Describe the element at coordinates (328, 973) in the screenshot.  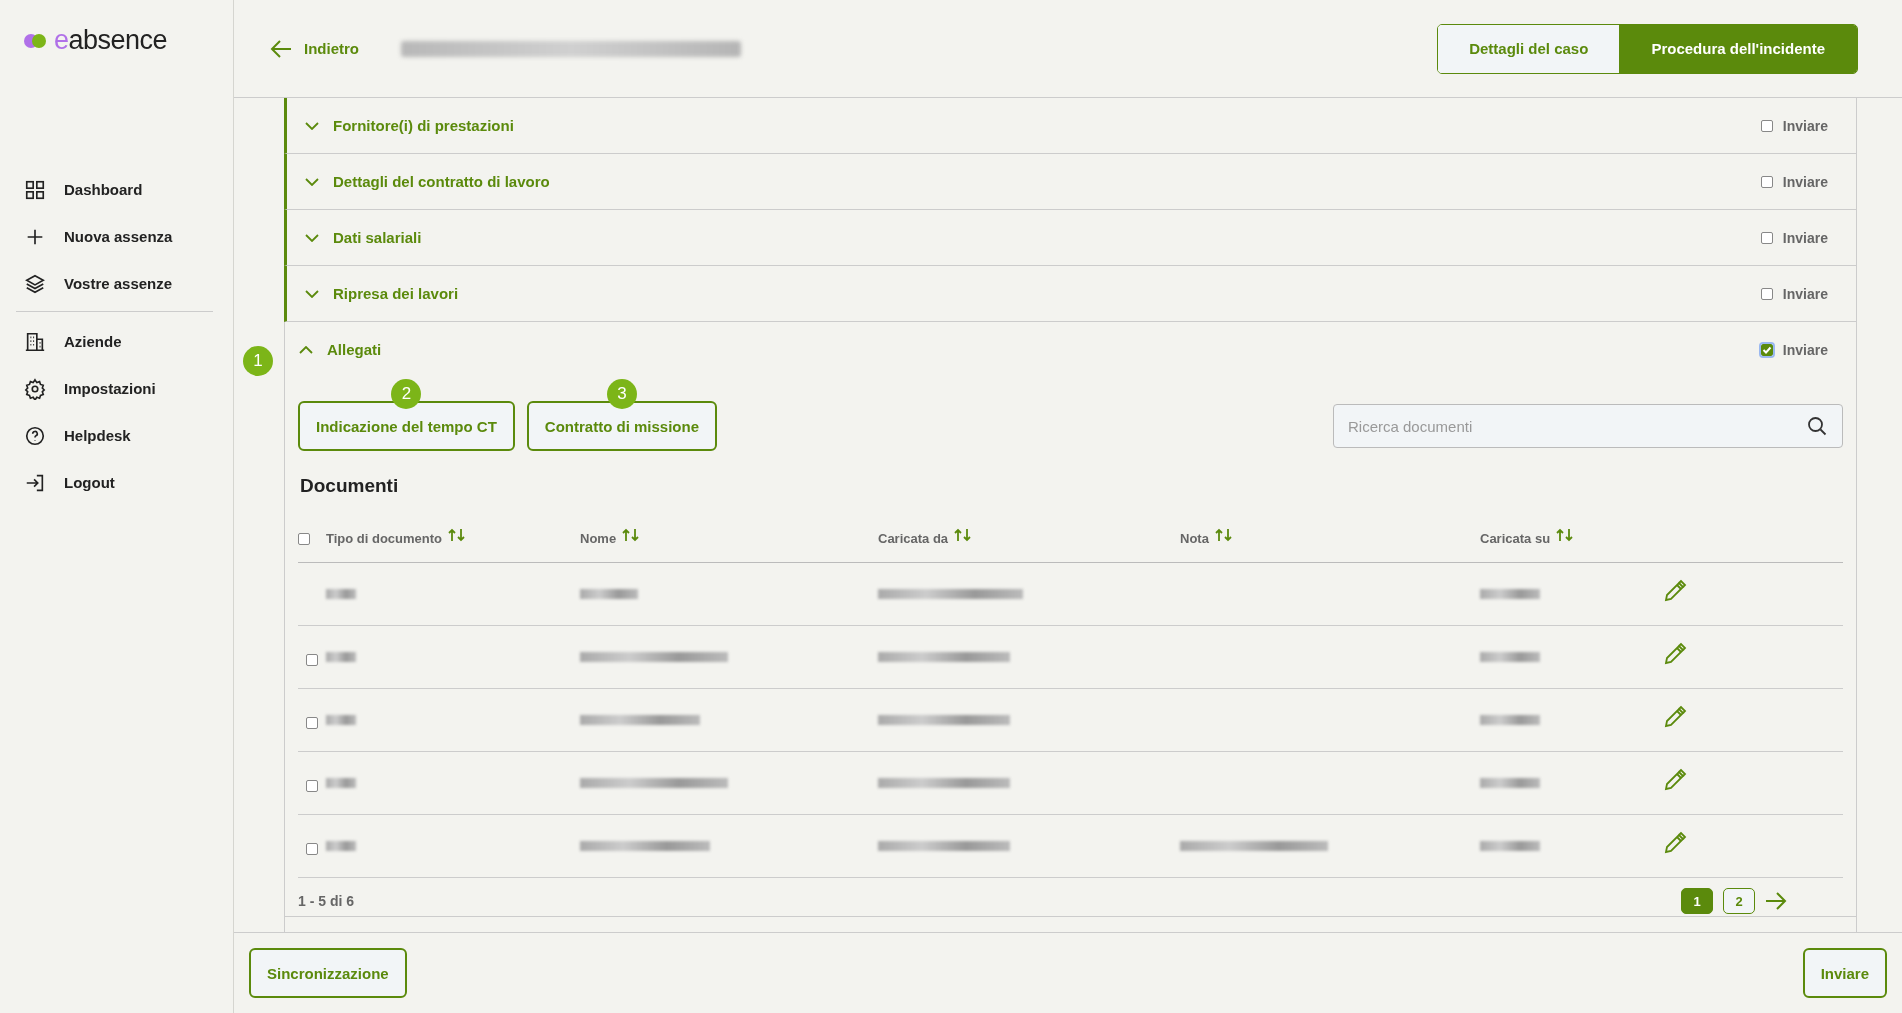
I see `sync-button: Sincronizzazione` at that location.